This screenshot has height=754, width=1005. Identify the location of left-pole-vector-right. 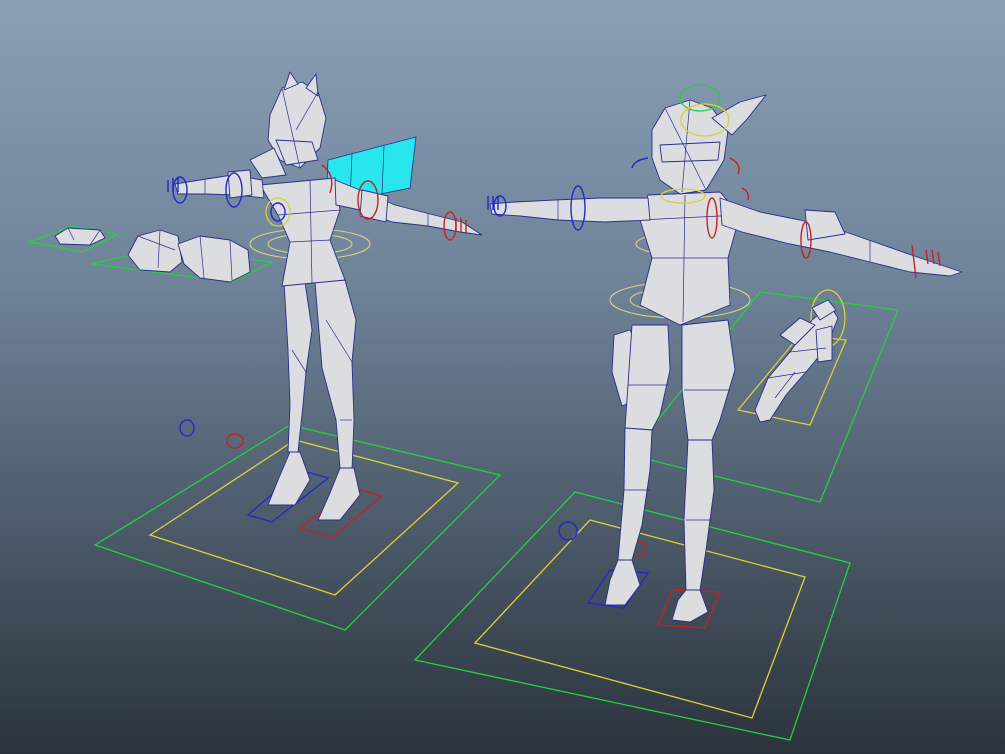
(187, 428).